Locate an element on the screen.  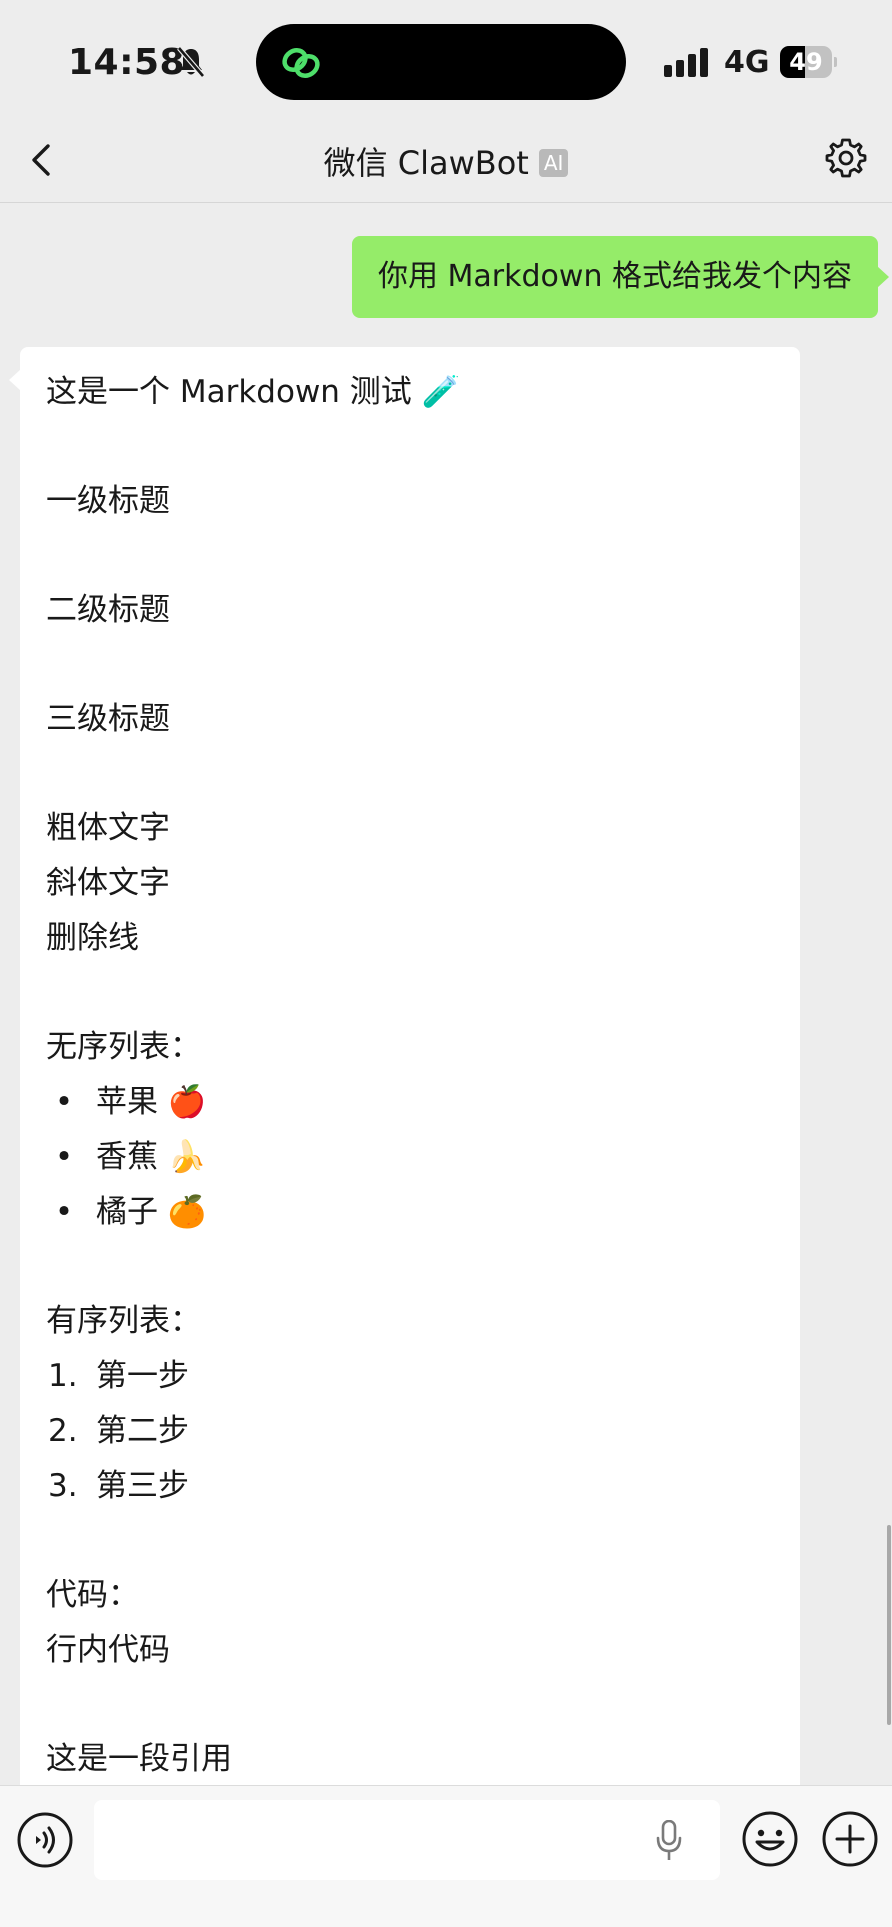
list-item-text: 苹果 🍎 is located at coordinates (151, 1102).